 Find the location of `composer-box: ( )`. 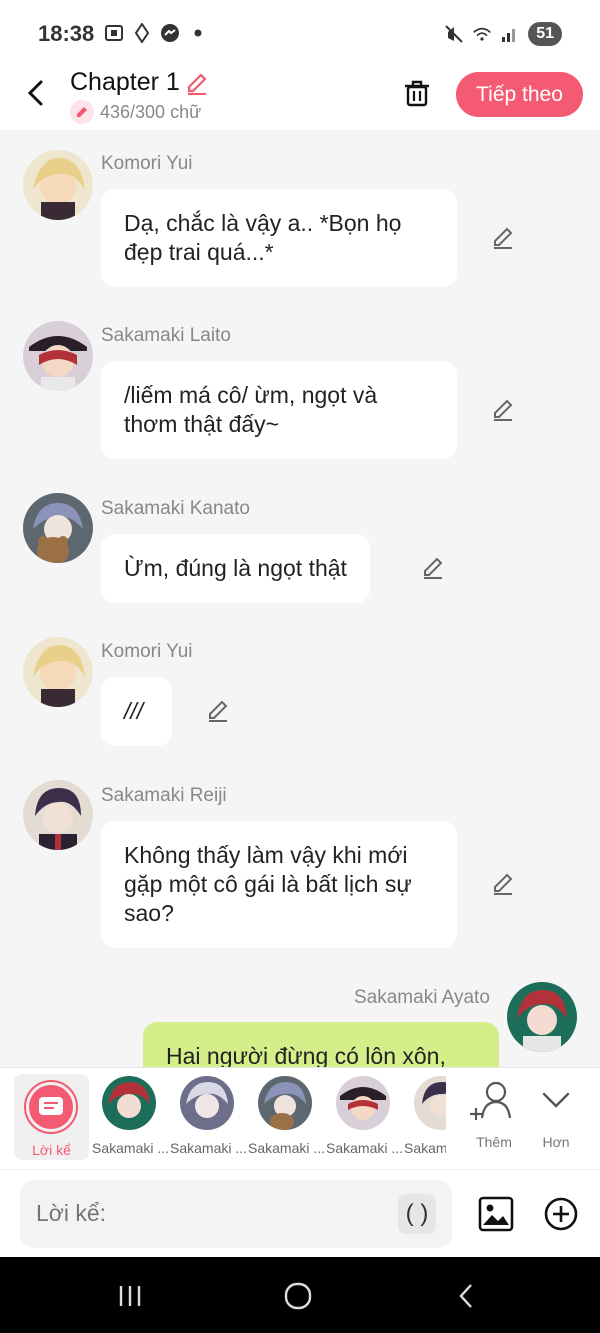

composer-box: ( ) is located at coordinates (236, 1214).